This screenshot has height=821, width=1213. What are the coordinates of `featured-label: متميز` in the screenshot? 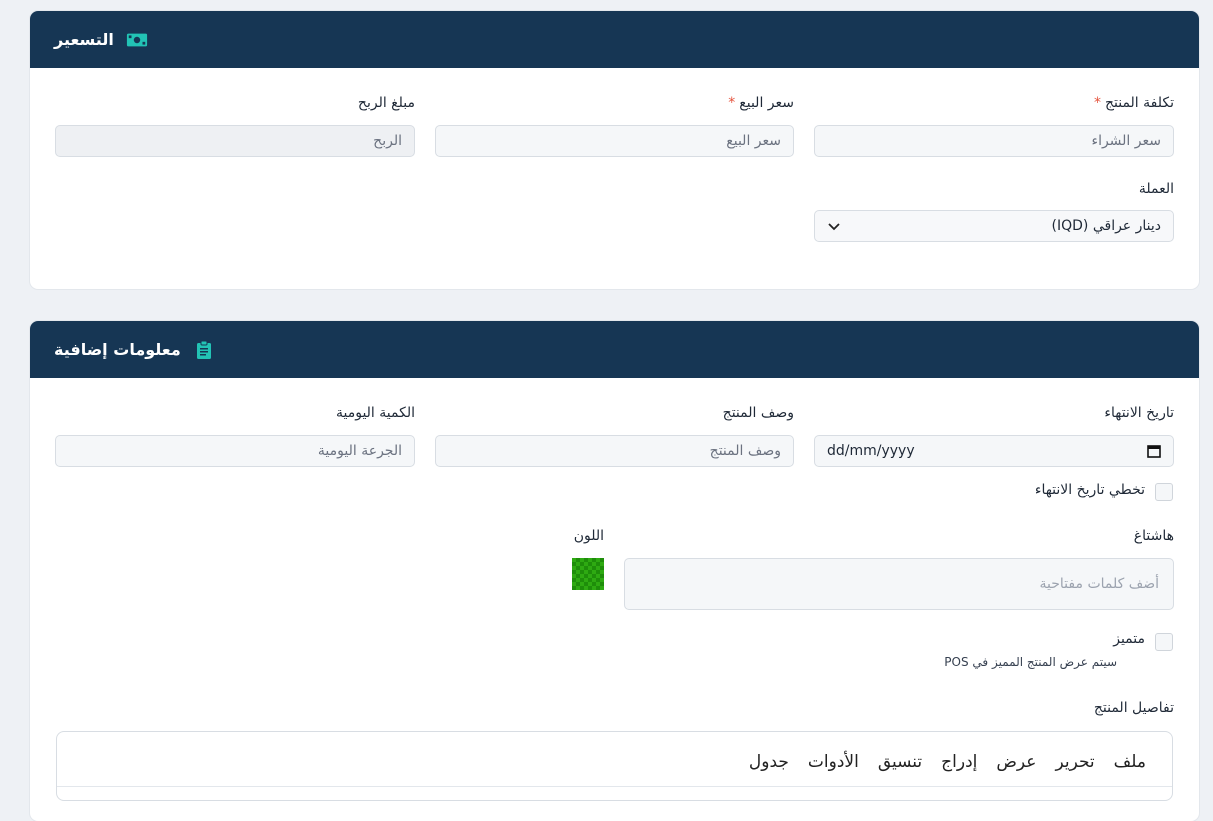 It's located at (1129, 639).